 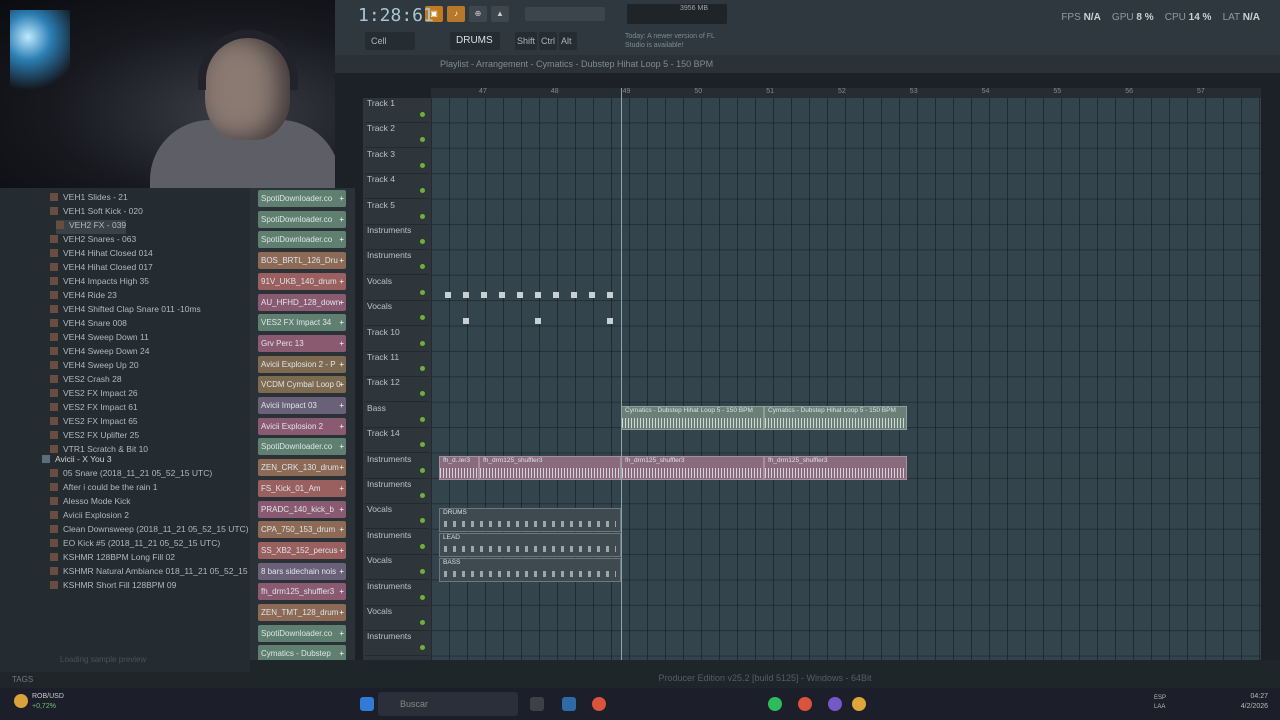 What do you see at coordinates (530, 545) in the screenshot?
I see `lead-pattern-clip: LEAD` at bounding box center [530, 545].